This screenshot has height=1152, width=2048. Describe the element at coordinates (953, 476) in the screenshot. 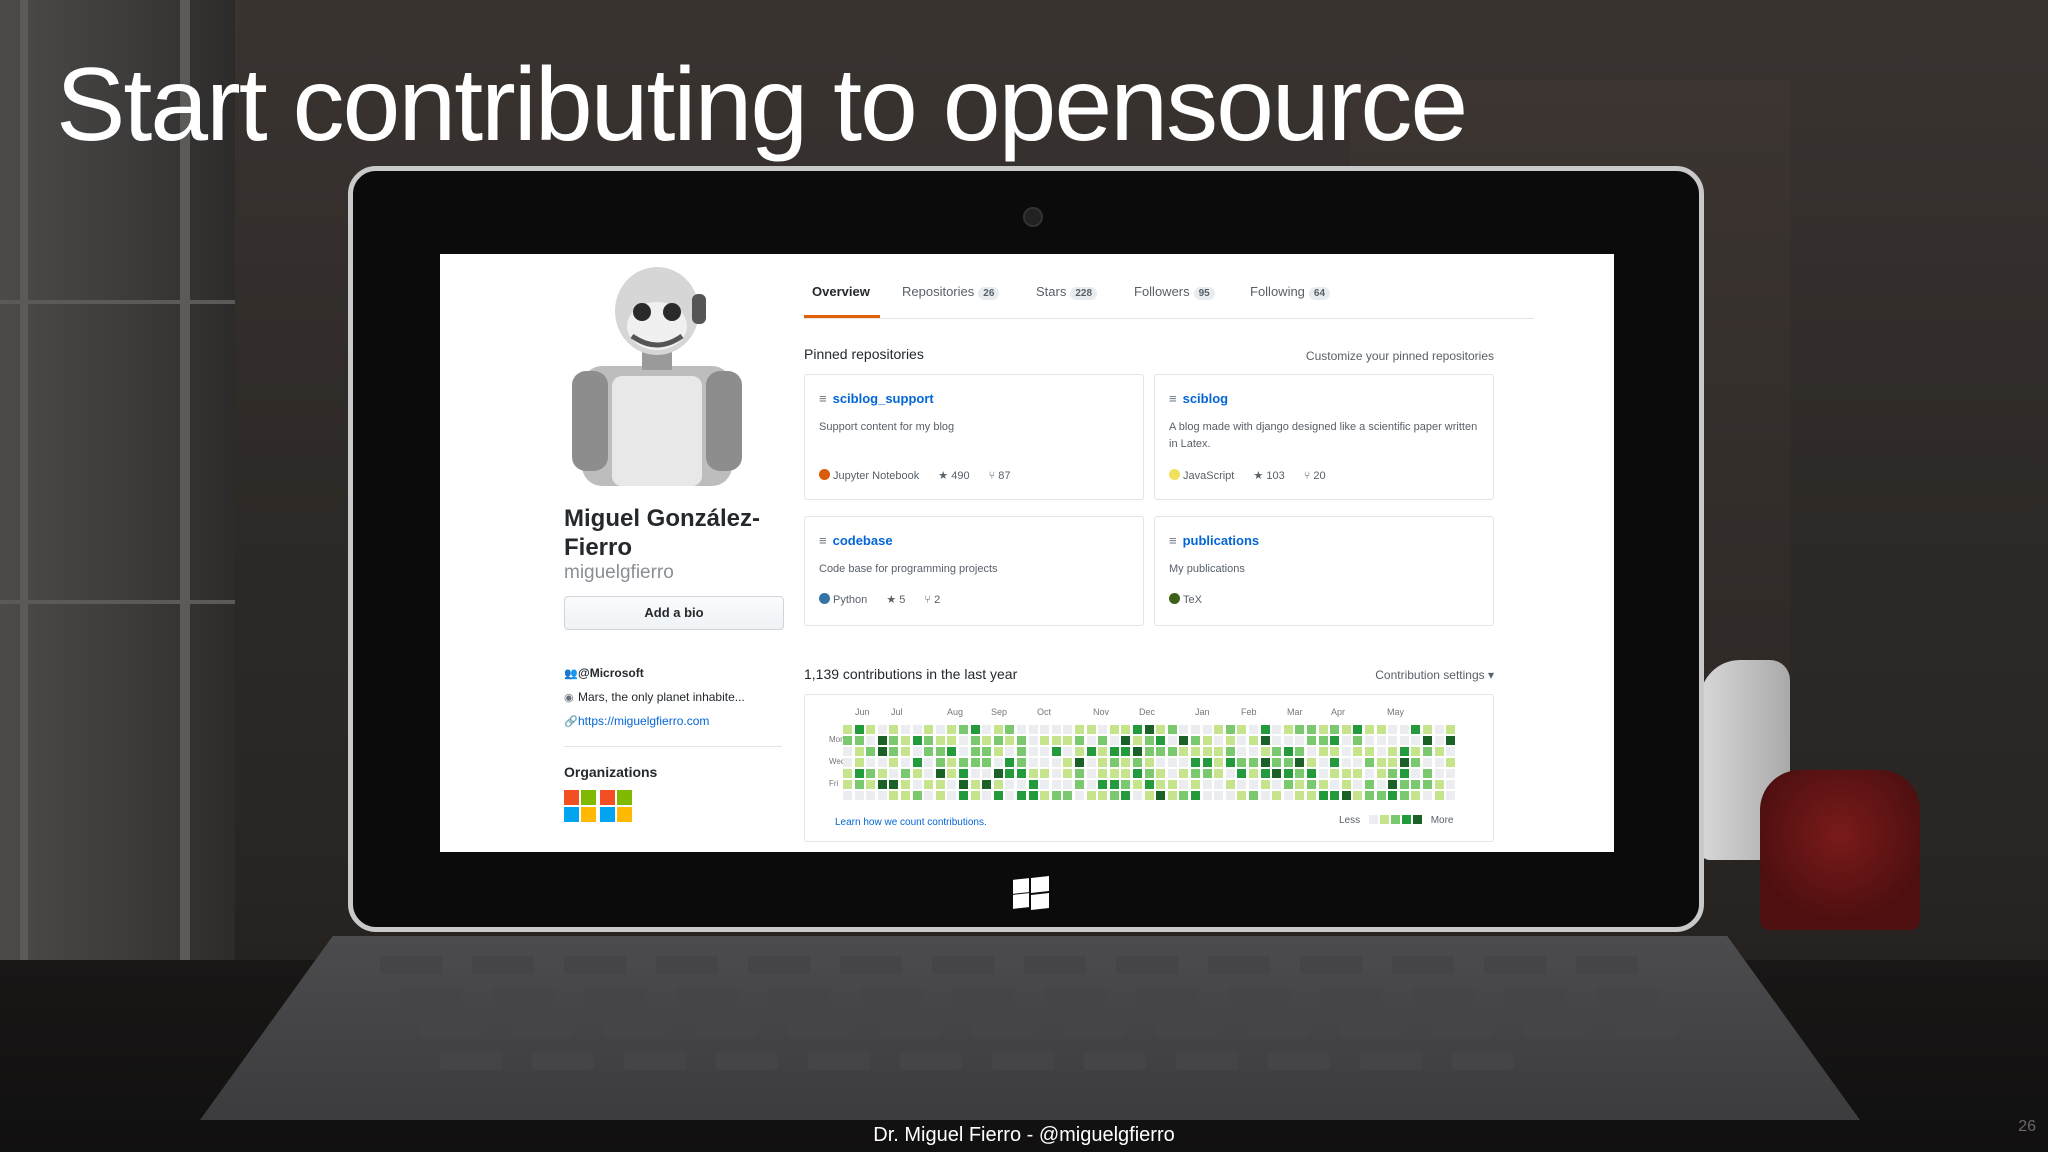

I see `star-icon: ★ 490` at that location.